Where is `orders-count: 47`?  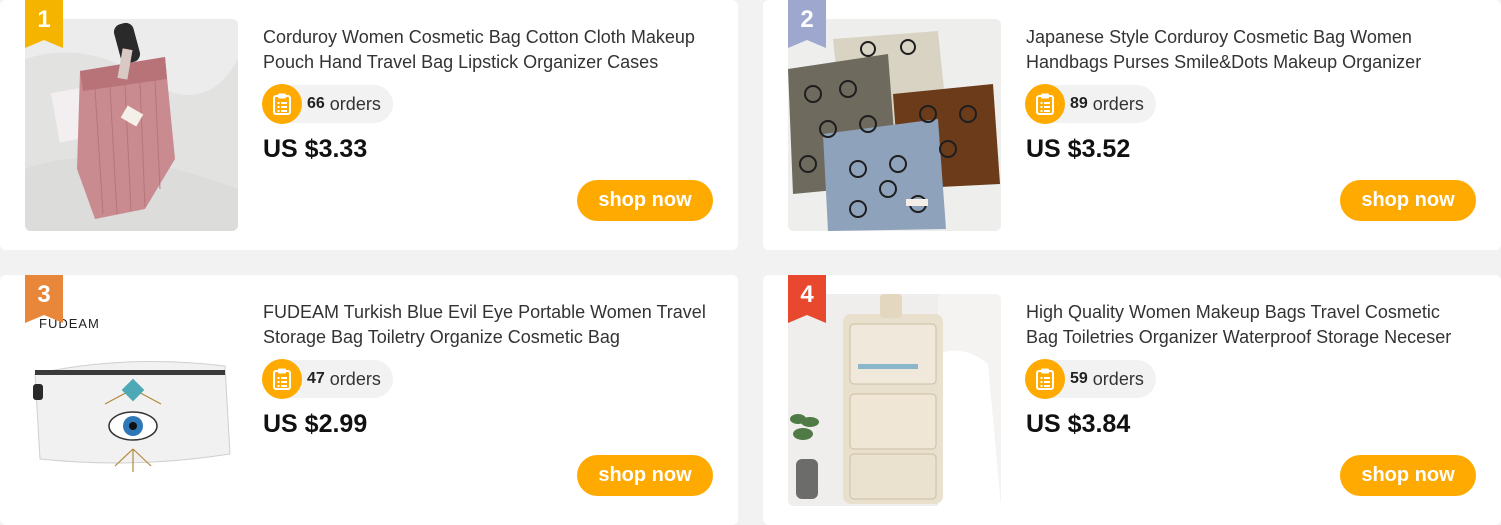 orders-count: 47 is located at coordinates (316, 378).